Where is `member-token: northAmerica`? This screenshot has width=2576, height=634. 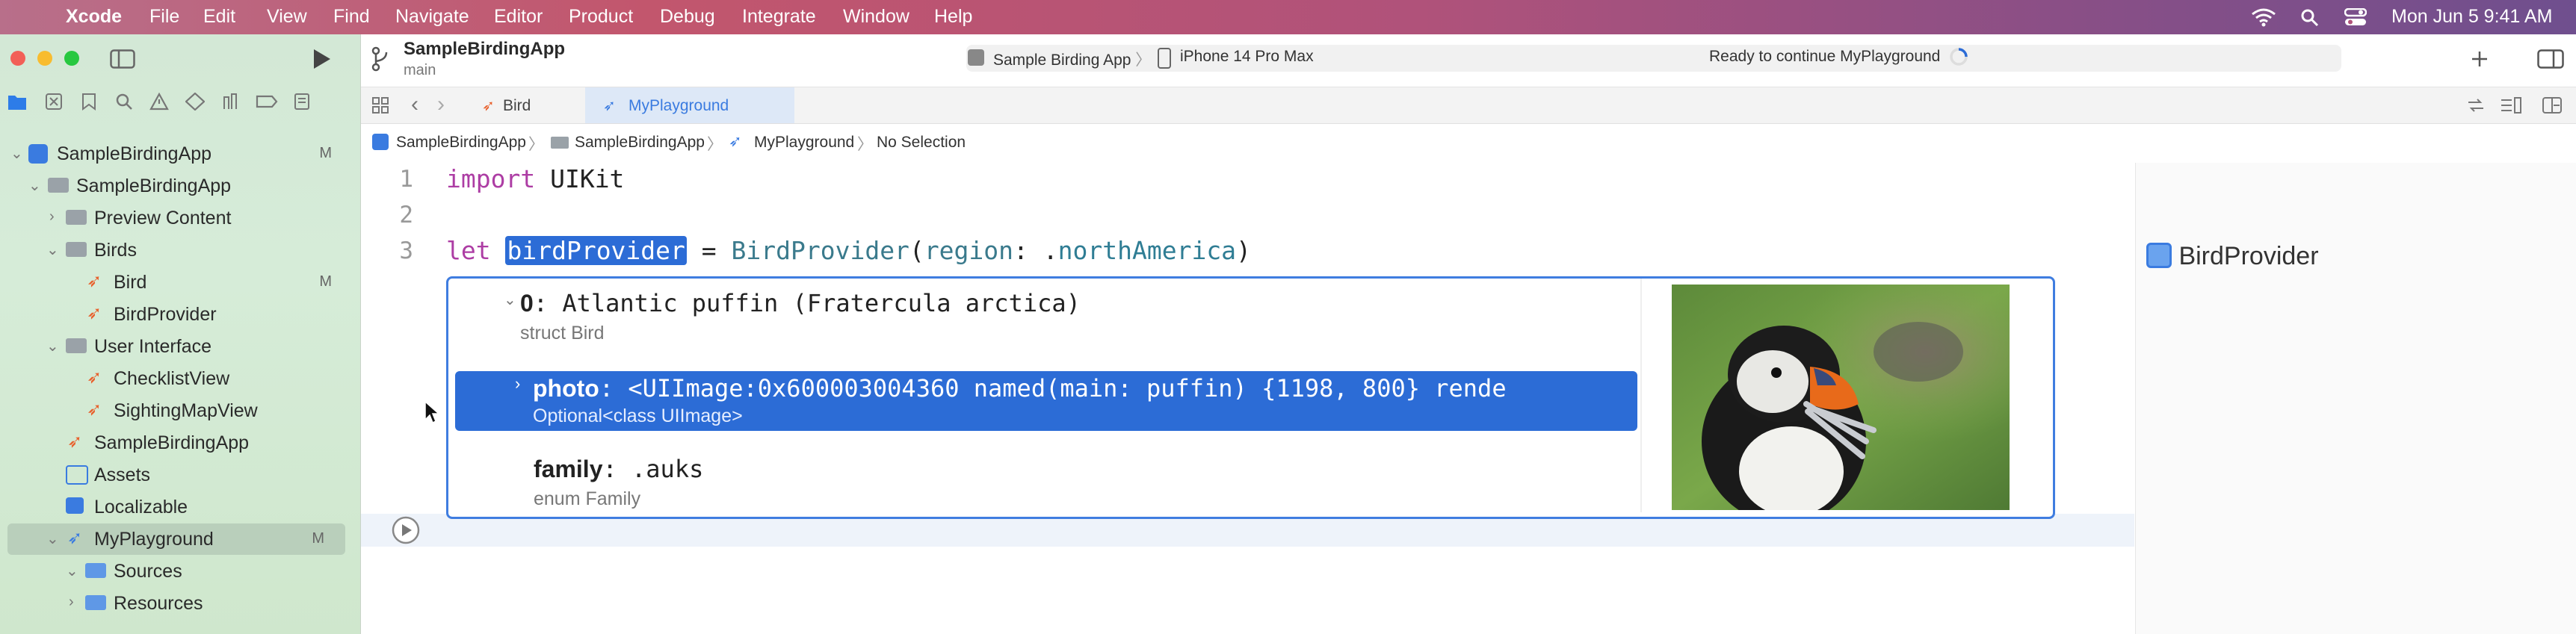
member-token: northAmerica is located at coordinates (1147, 250).